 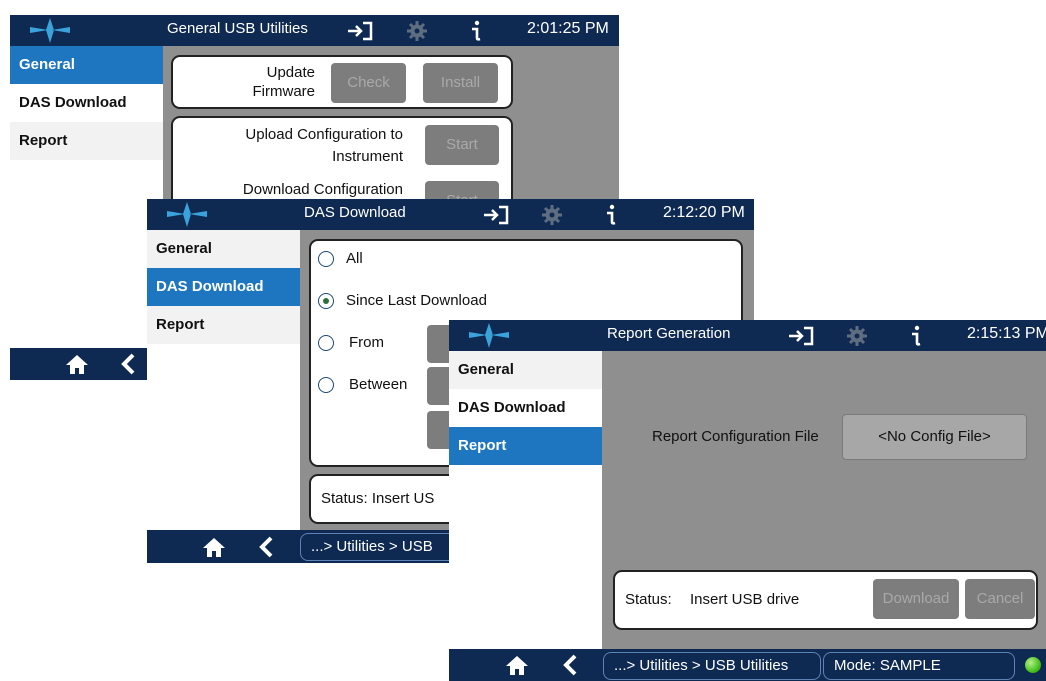 I want to click on mode-indicator: Mode: SAMPLE, so click(x=919, y=666).